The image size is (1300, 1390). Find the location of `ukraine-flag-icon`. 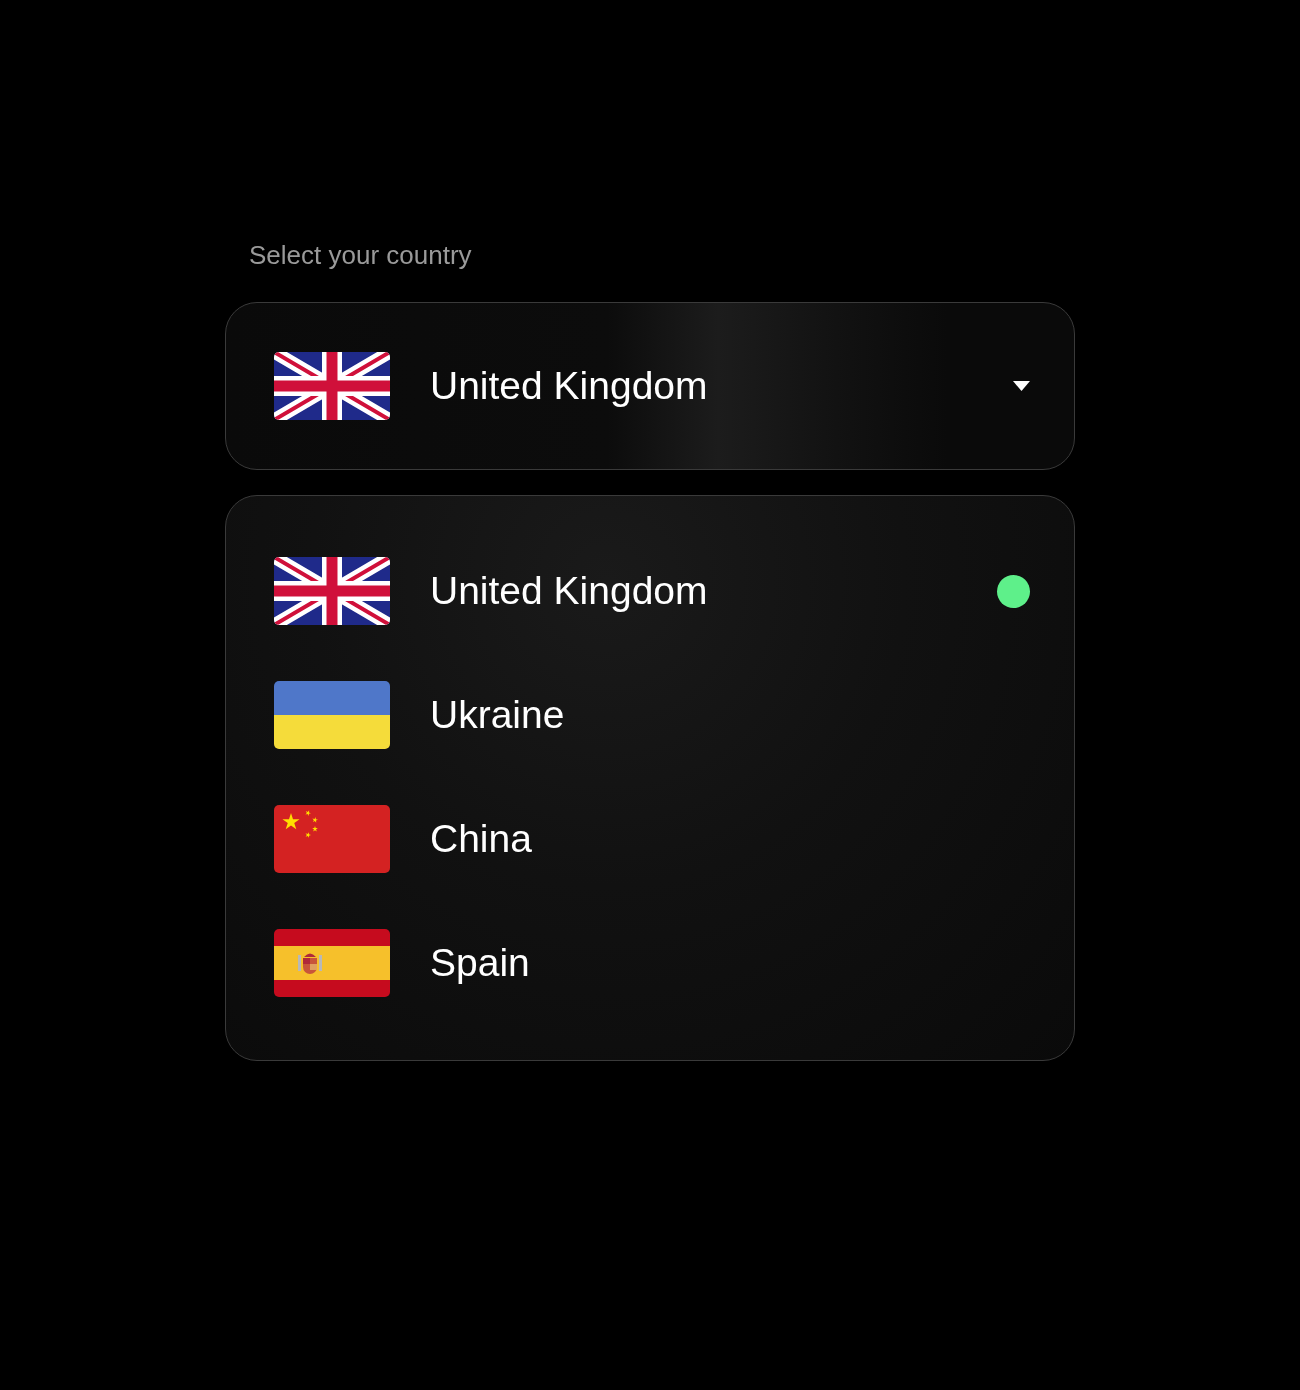

ukraine-flag-icon is located at coordinates (332, 715).